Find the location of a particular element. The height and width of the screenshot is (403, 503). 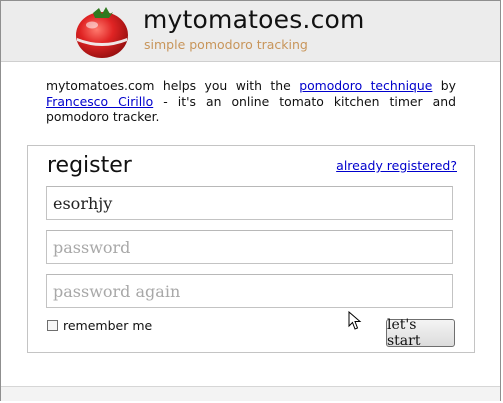

intro-text-part: mytomatoes.com helps you with the is located at coordinates (173, 85).